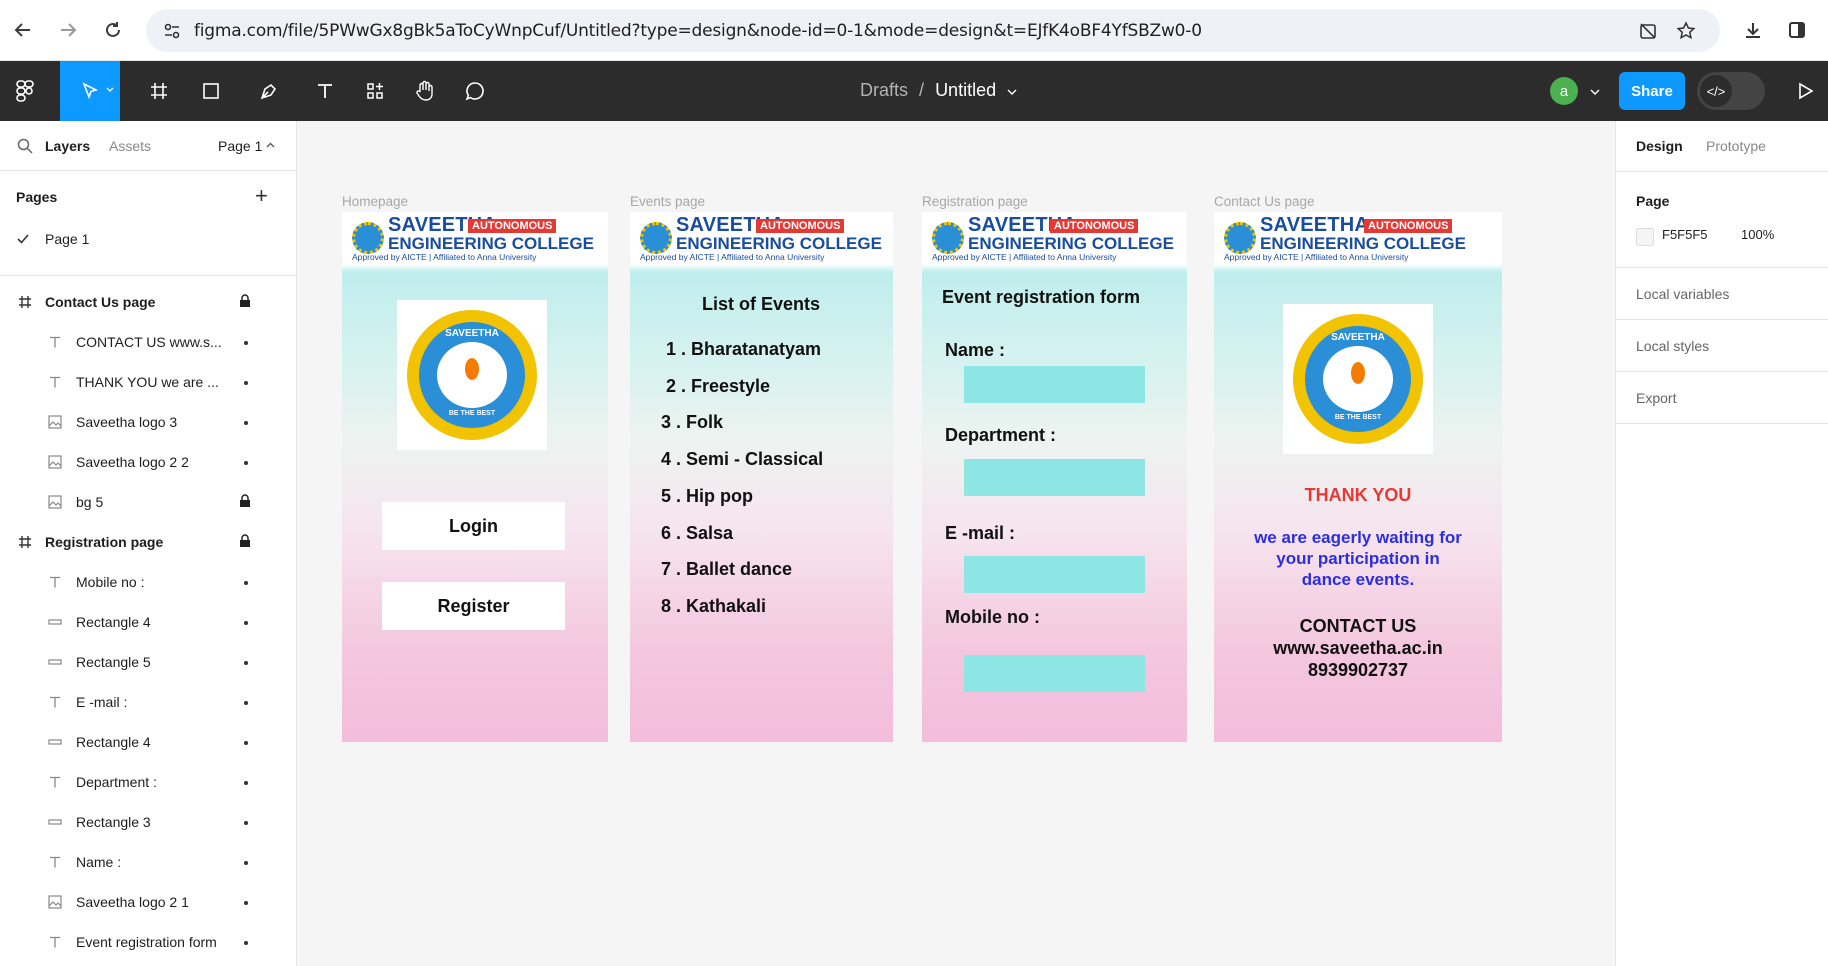 This screenshot has width=1828, height=966. I want to click on bookmark-star-icon, so click(1686, 31).